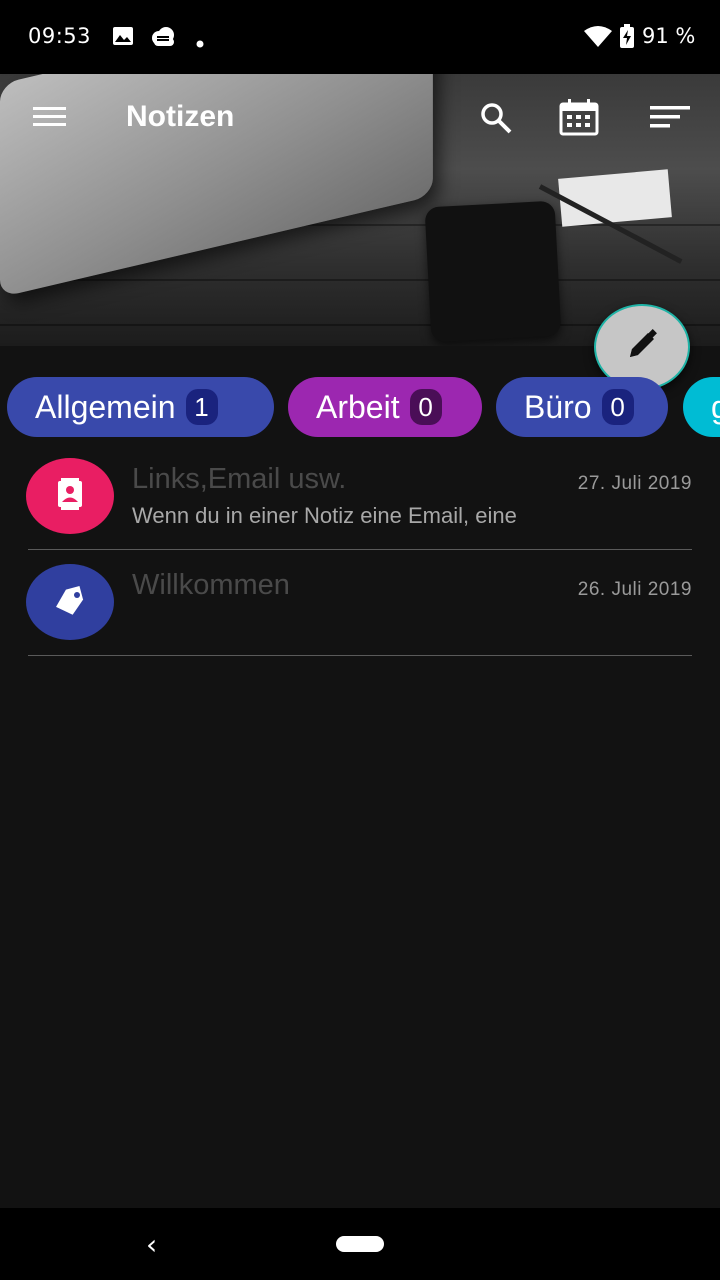 This screenshot has width=720, height=1280. What do you see at coordinates (669, 118) in the screenshot?
I see `sort-icon` at bounding box center [669, 118].